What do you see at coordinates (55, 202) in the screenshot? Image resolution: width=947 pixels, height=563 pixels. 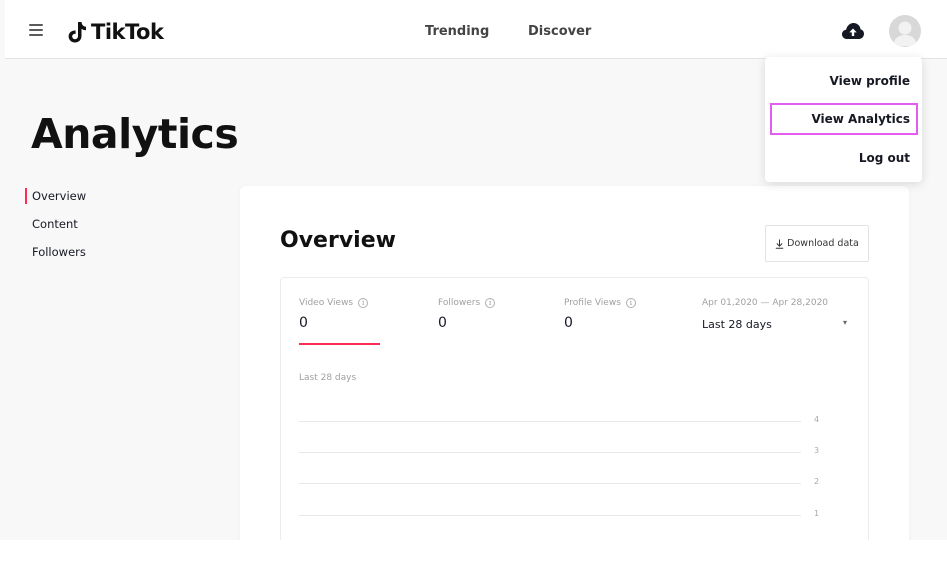 I see `sidebar-item-overview: Overview` at bounding box center [55, 202].